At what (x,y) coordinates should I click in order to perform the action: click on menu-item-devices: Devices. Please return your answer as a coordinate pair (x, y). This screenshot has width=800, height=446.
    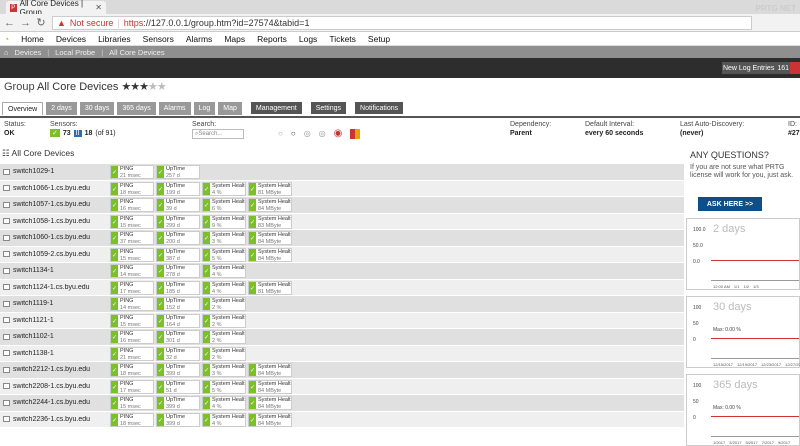
    Looking at the image, I should click on (71, 39).